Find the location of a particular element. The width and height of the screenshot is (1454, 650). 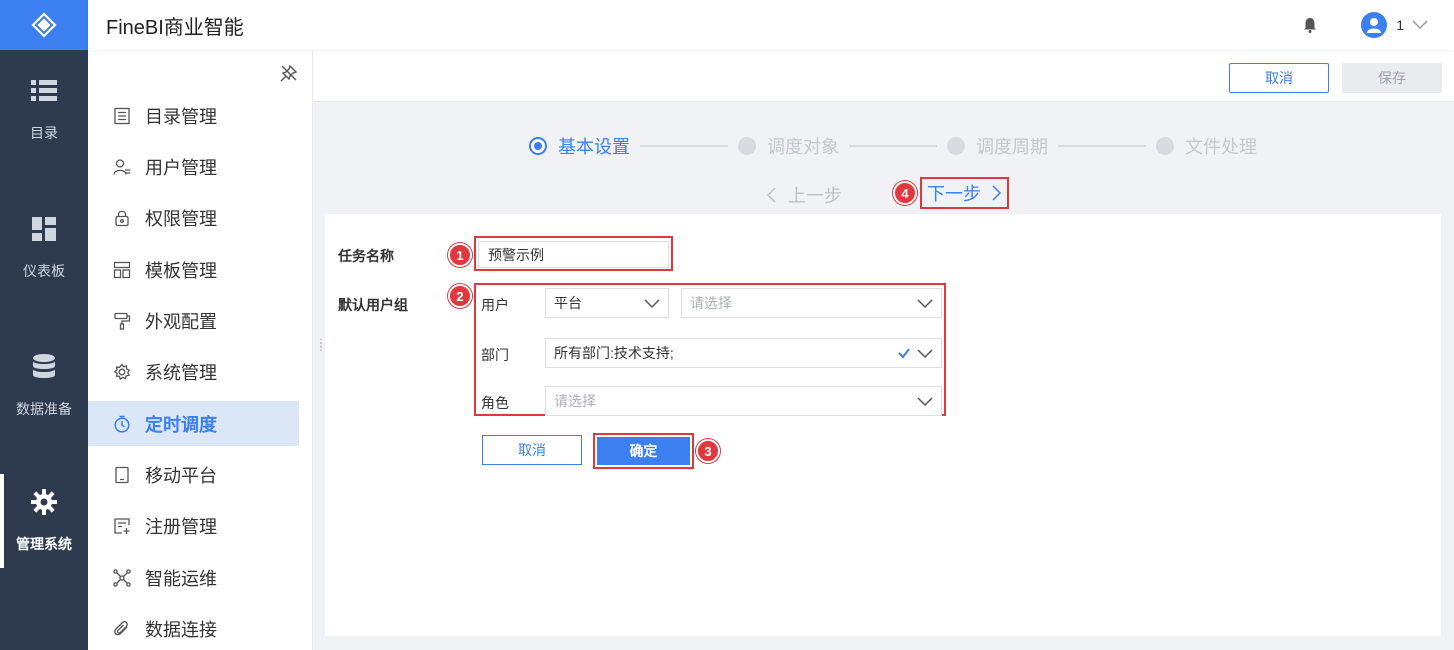

user-source-select: 平台 is located at coordinates (607, 303).